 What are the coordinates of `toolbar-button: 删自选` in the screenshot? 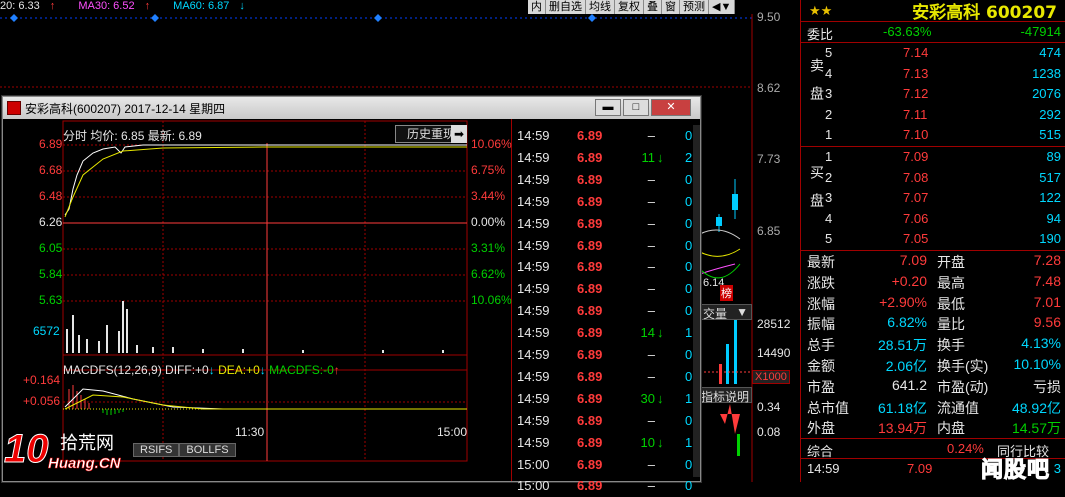 It's located at (566, 7).